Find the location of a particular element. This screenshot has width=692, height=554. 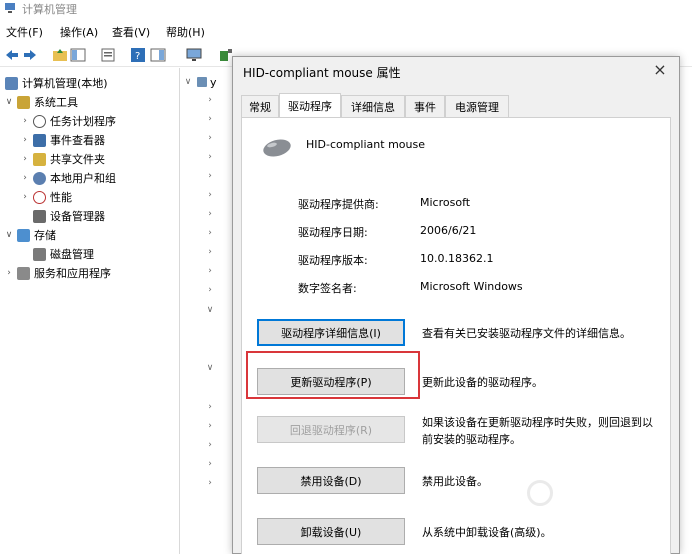

watermark-logo-icon is located at coordinates (540, 493).